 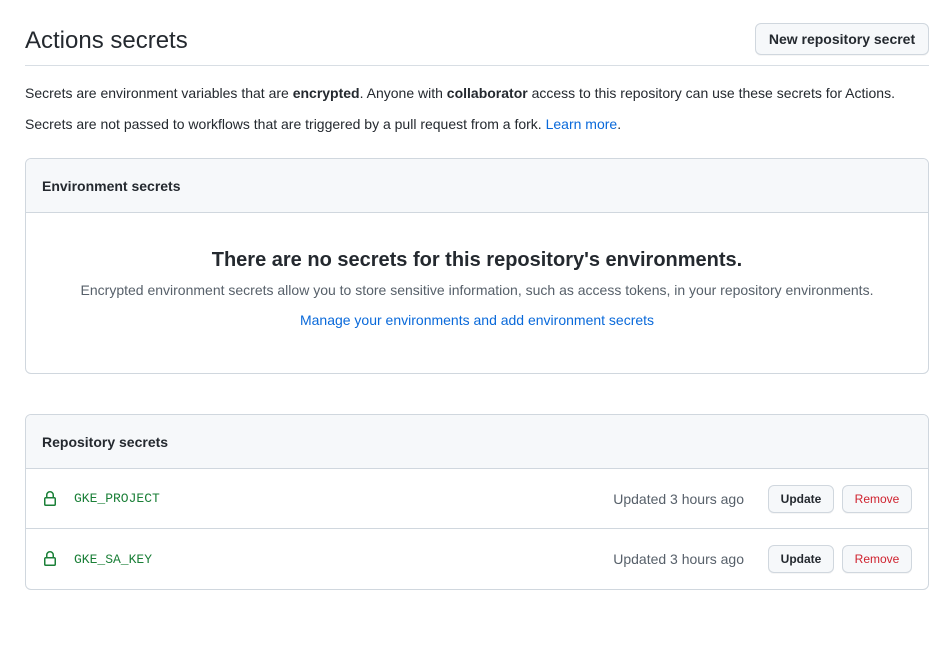 What do you see at coordinates (842, 39) in the screenshot?
I see `new-repository-secret-button: New repository secret` at bounding box center [842, 39].